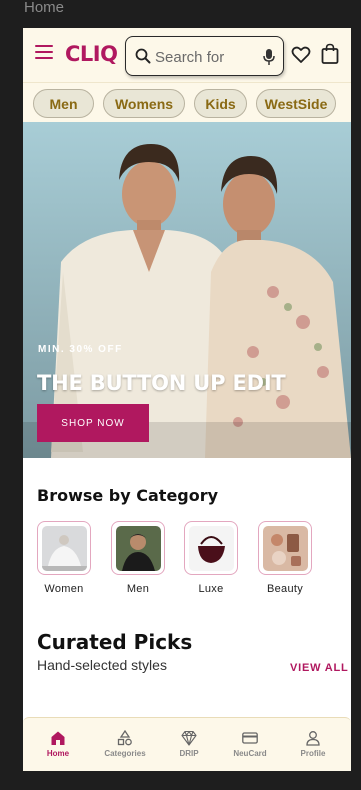  What do you see at coordinates (63, 103) in the screenshot?
I see `chip-men: Men` at bounding box center [63, 103].